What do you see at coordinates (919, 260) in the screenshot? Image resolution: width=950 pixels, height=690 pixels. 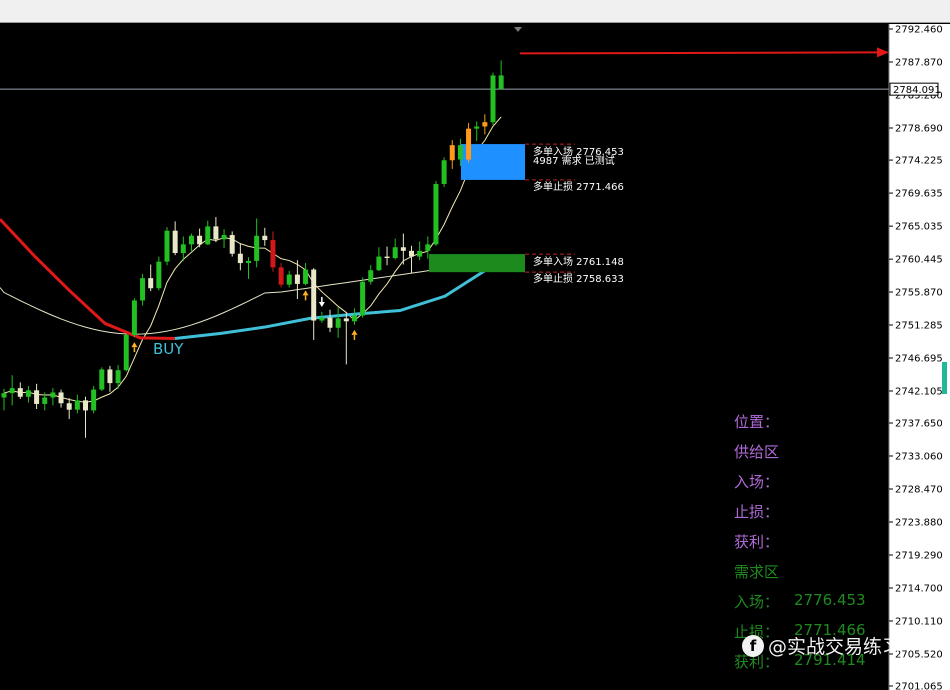 I see `axis-tick-label: 2760.445` at bounding box center [919, 260].